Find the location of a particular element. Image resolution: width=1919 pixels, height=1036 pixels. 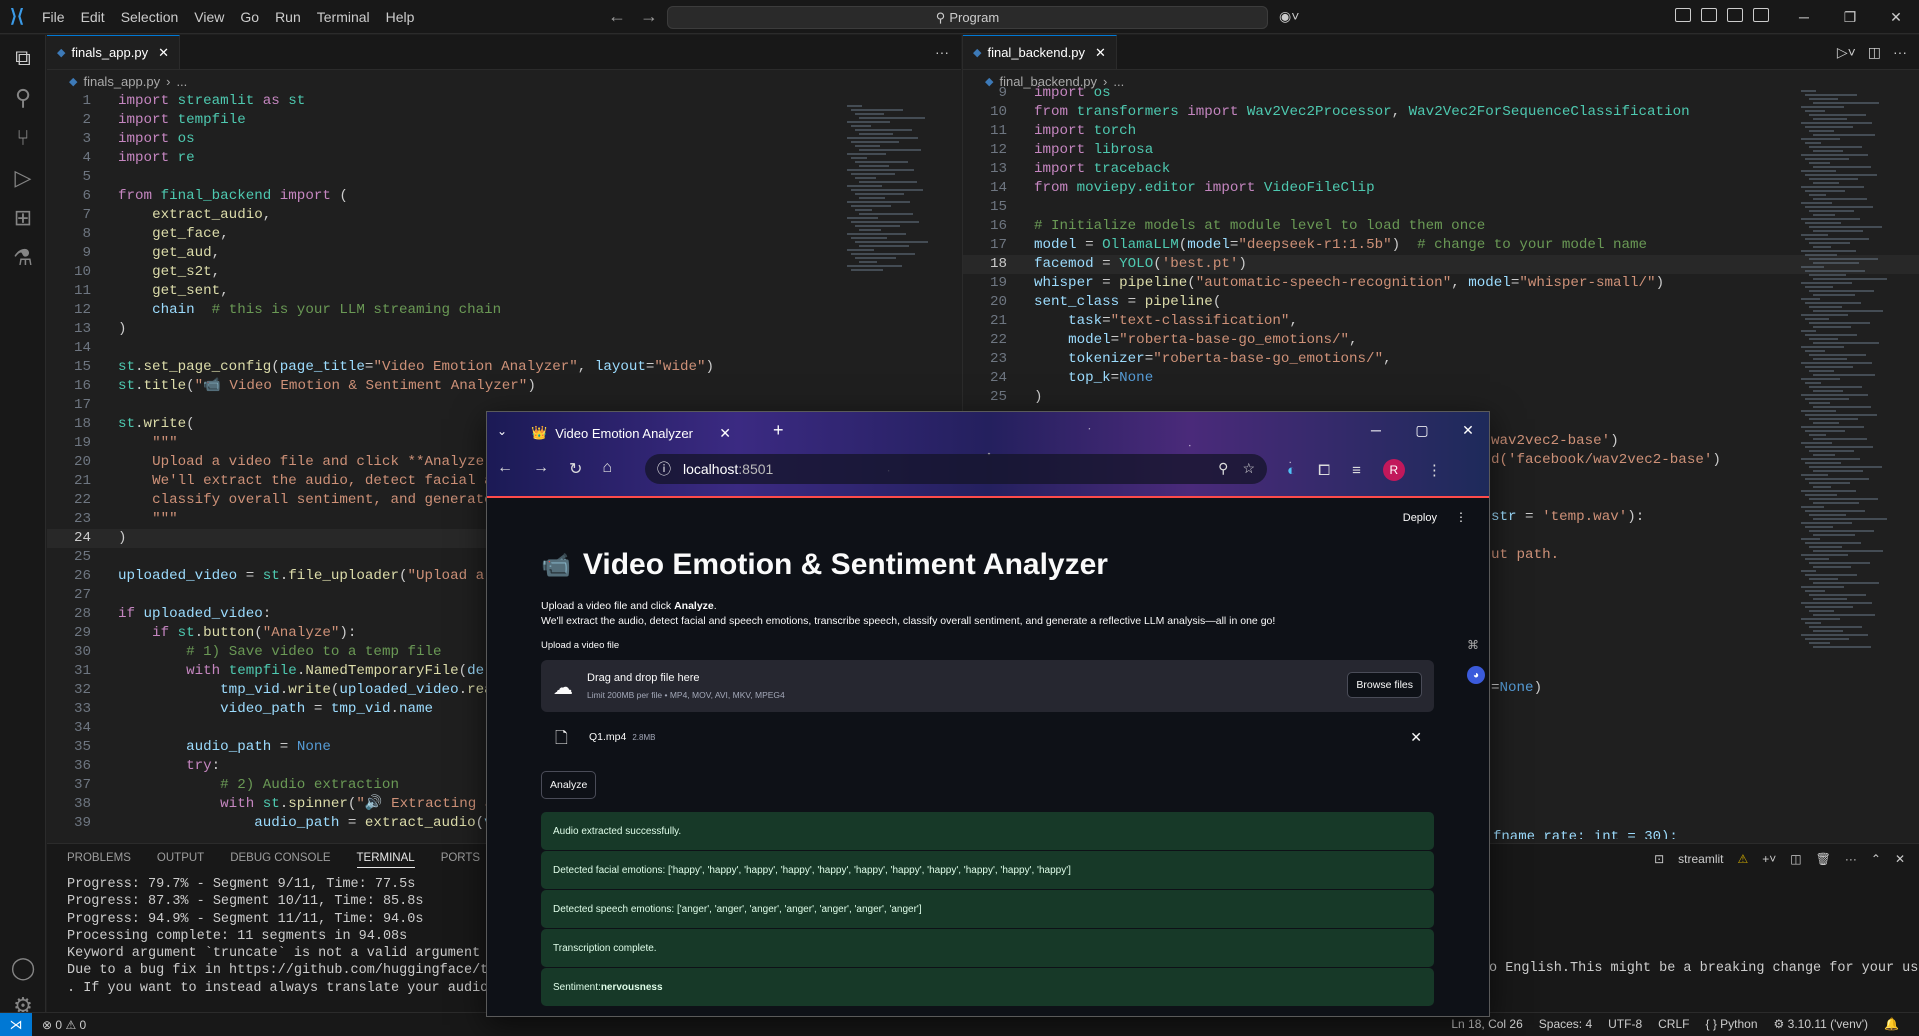

zoom-icon: ⚲ is located at coordinates (1223, 468).